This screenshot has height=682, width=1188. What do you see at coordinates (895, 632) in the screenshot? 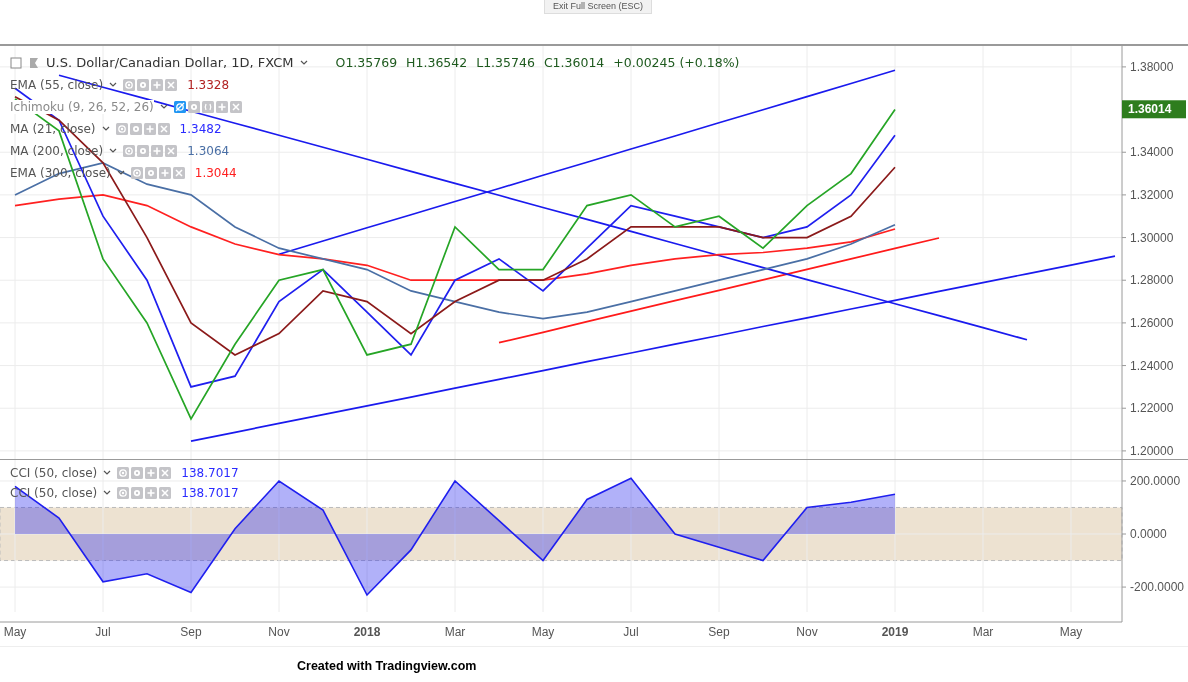
I see `x-axis-label: 2019` at bounding box center [895, 632].